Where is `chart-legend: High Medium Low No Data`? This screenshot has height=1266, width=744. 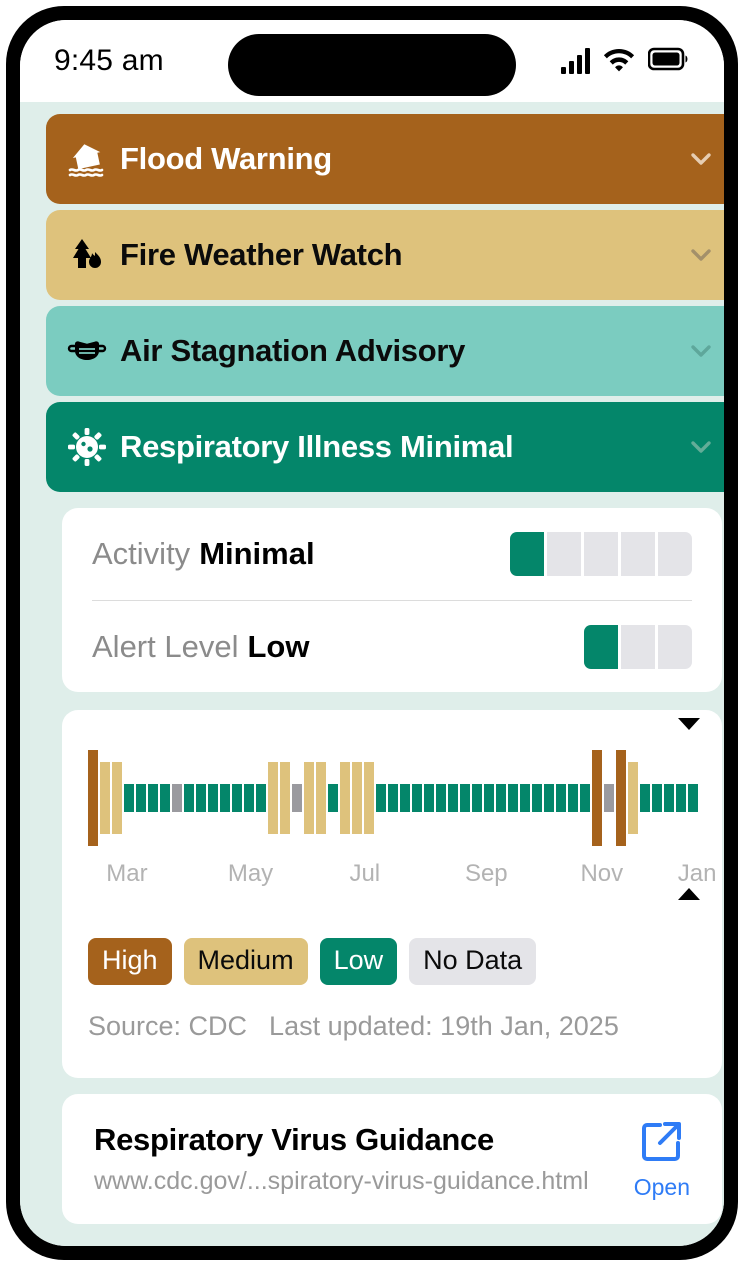
chart-legend: High Medium Low No Data is located at coordinates (392, 961).